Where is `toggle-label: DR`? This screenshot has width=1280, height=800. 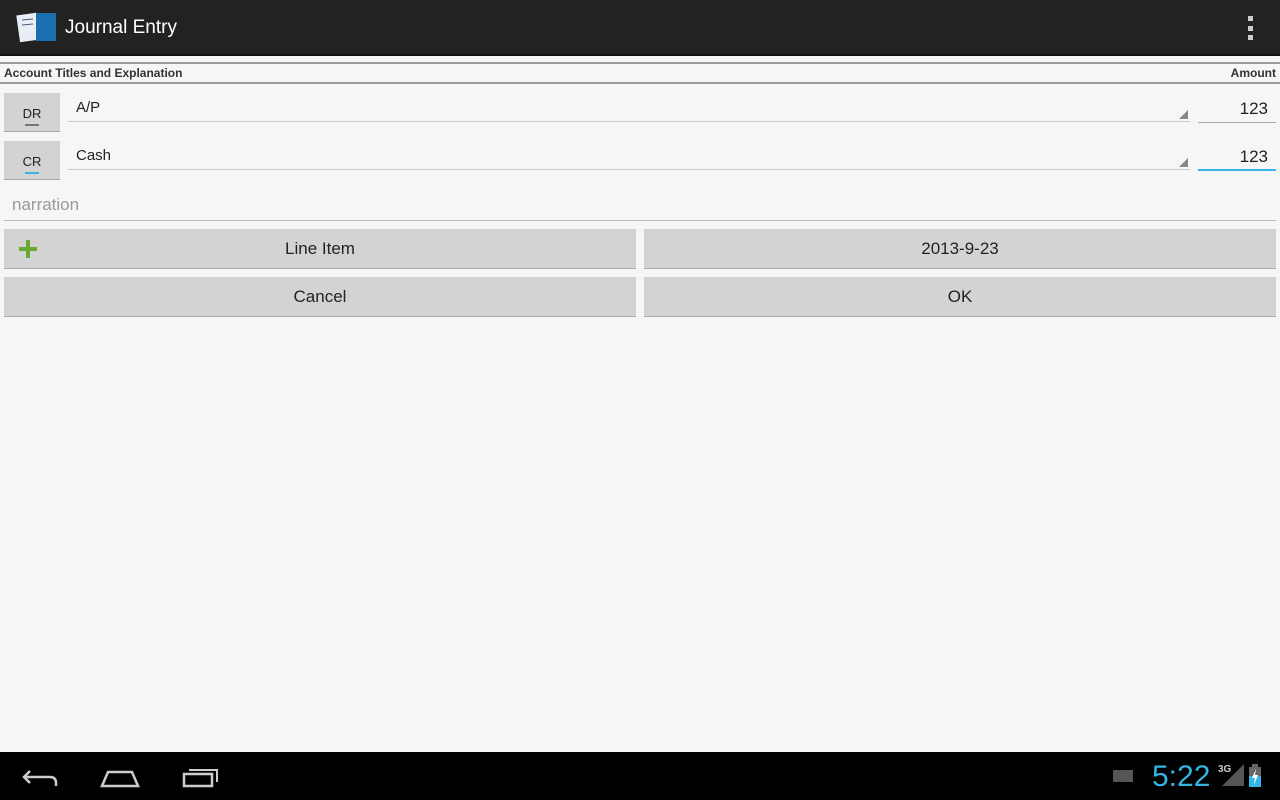
toggle-label: DR is located at coordinates (32, 113).